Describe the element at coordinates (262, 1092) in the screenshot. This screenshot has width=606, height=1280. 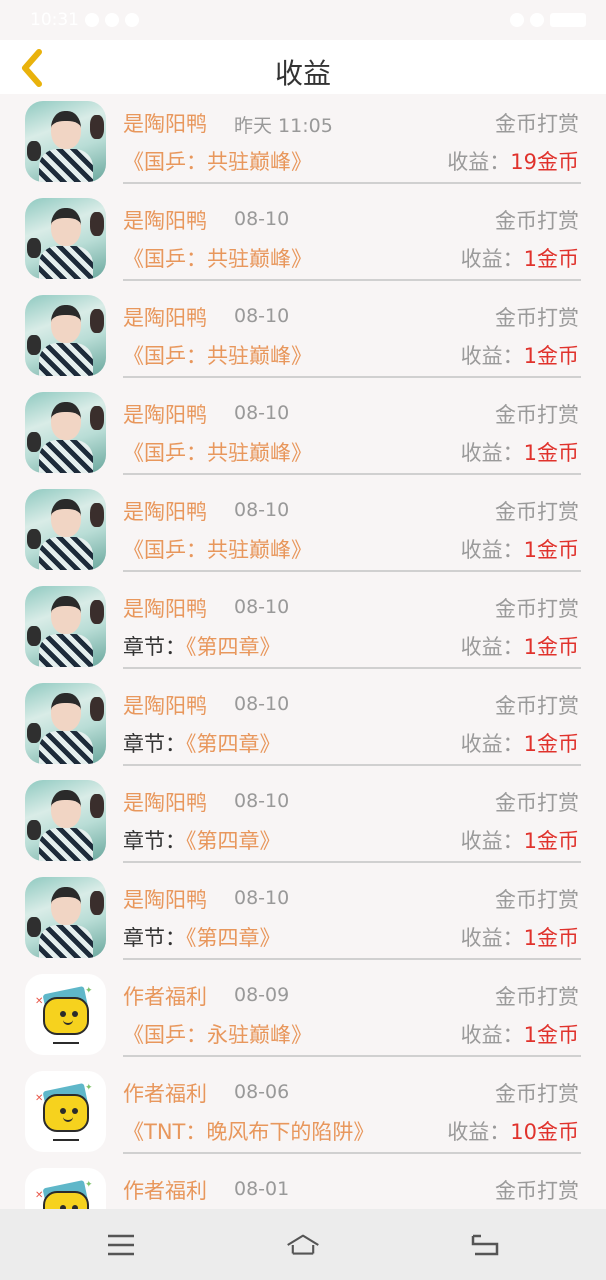
I see `timestamp: 08-06` at that location.